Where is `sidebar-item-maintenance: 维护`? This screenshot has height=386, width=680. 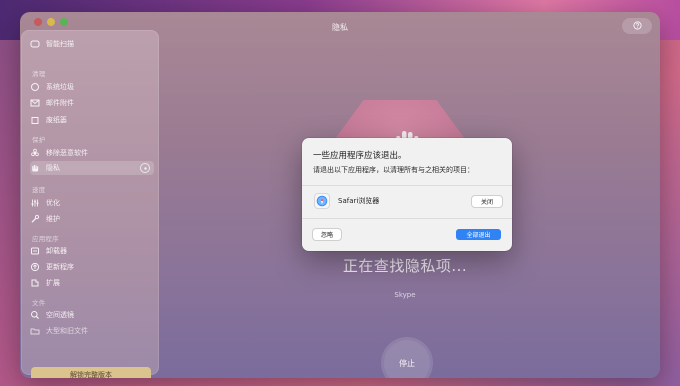
sidebar-item-maintenance: 维护 is located at coordinates (92, 219).